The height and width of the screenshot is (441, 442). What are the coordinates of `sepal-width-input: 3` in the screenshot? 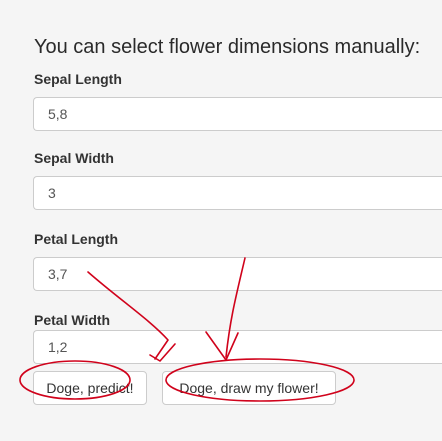 It's located at (237, 193).